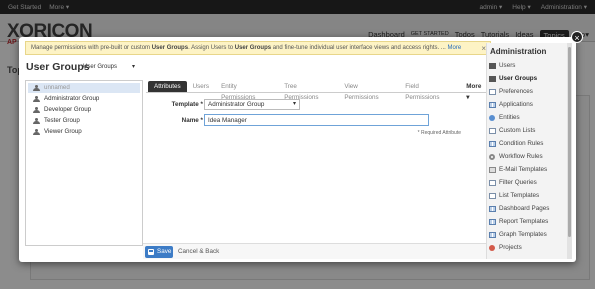  Describe the element at coordinates (492, 79) in the screenshot. I see `user-groups-icon` at that location.